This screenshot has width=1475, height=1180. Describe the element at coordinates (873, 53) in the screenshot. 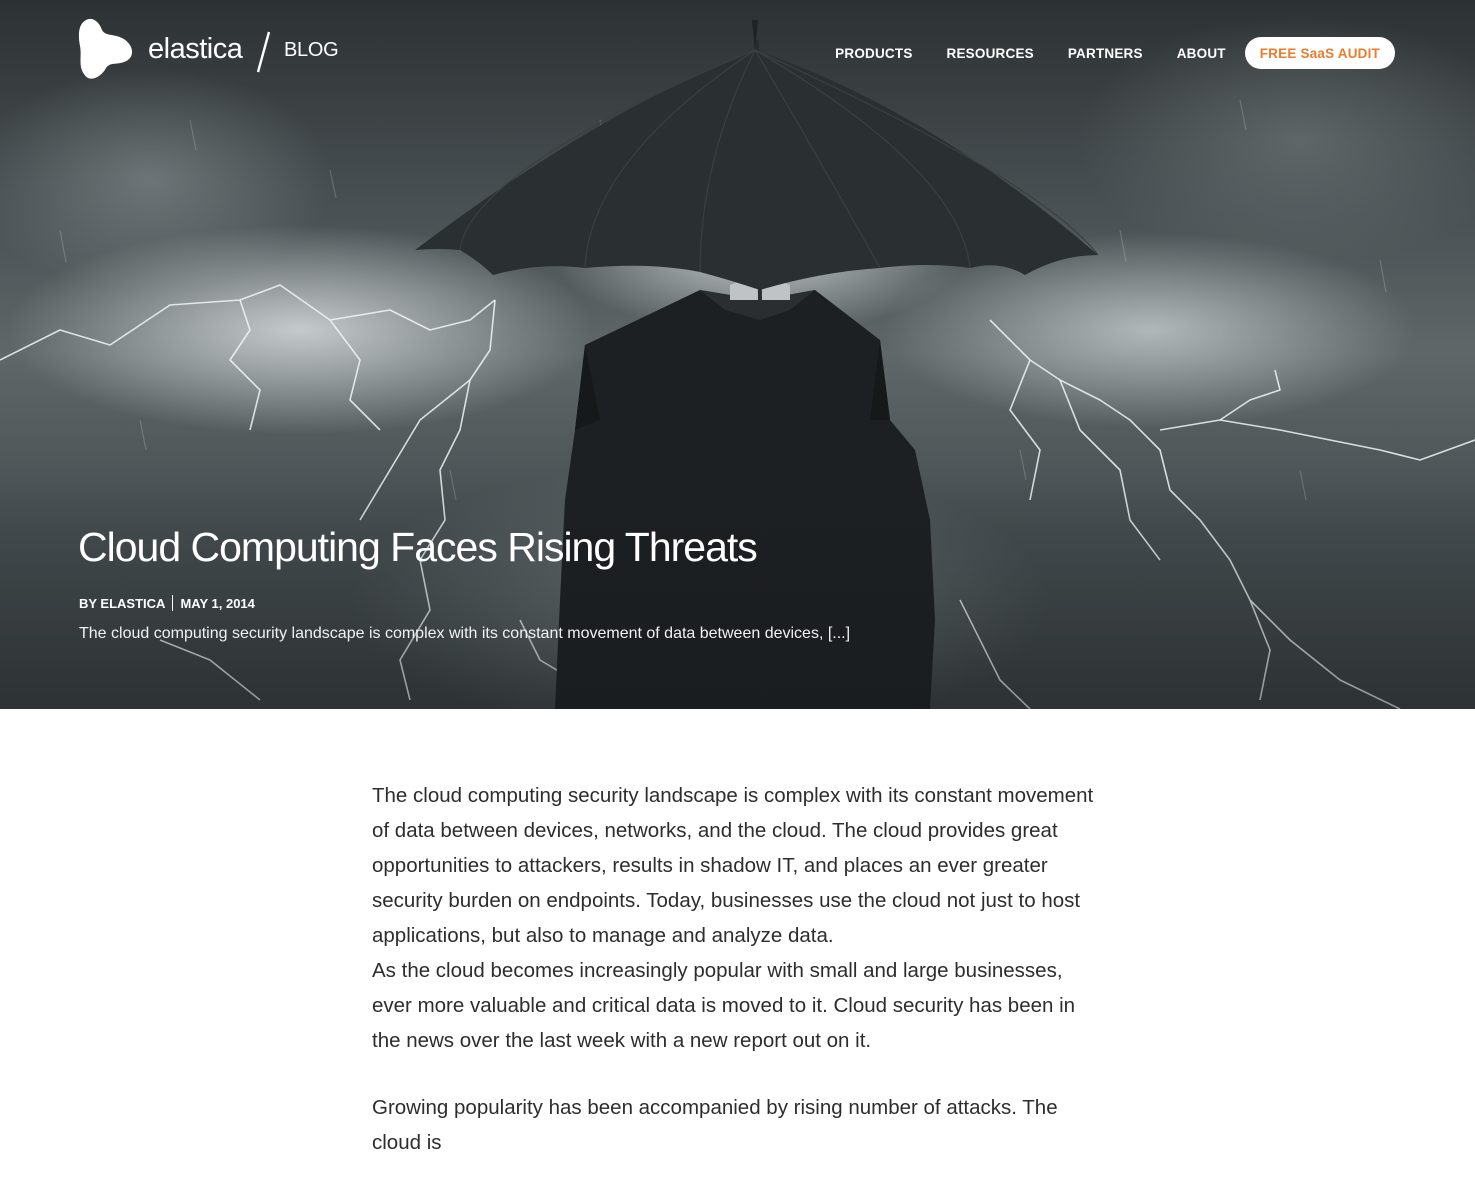

I see `nav-item-products: PRODUCTS` at that location.